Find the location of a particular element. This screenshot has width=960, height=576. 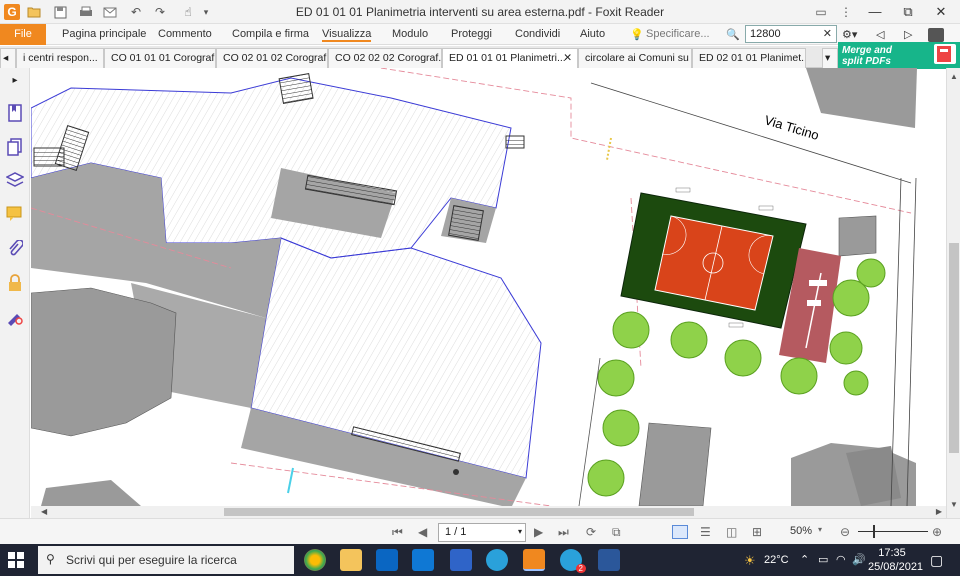

zoom-level: 50% is located at coordinates (801, 531).